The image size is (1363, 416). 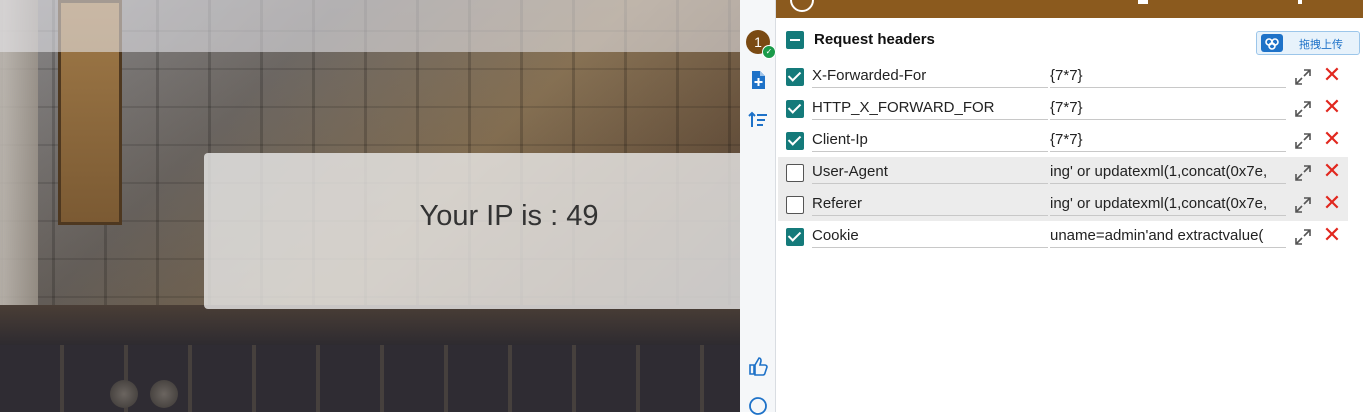 I want to click on header-row: Referer ing' or updatexml(1,concat(0x7e, ✕, so click(x=1063, y=205).